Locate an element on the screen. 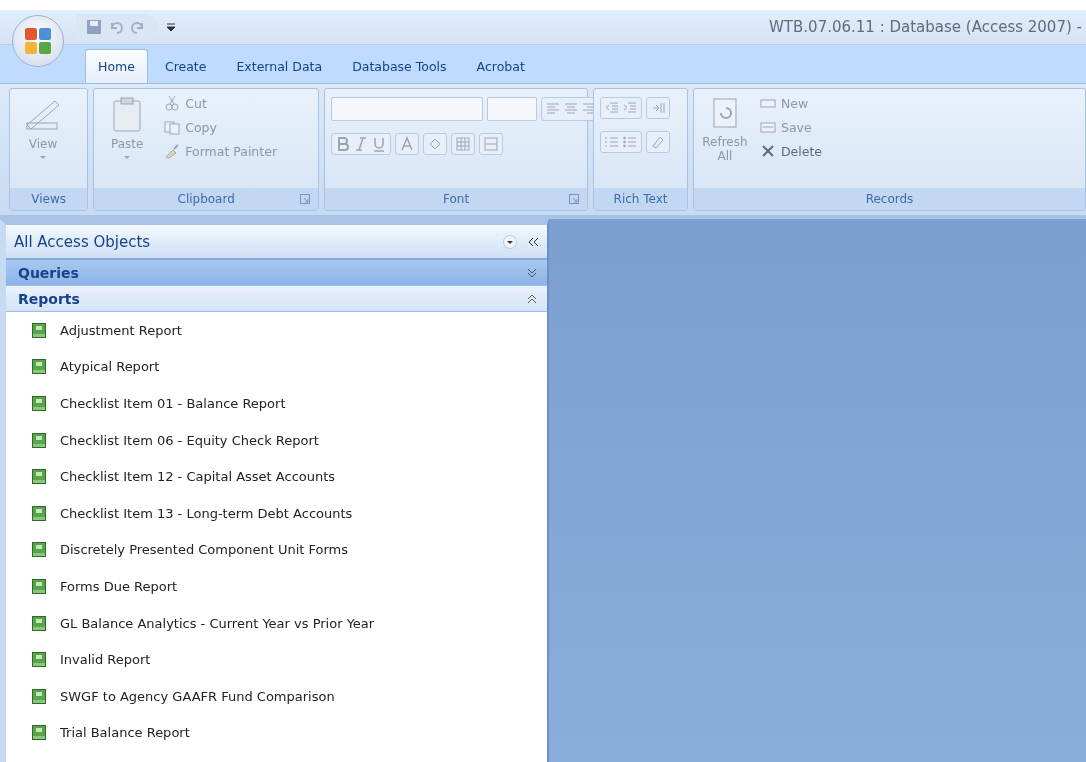  office-logo-icon is located at coordinates (38, 41).